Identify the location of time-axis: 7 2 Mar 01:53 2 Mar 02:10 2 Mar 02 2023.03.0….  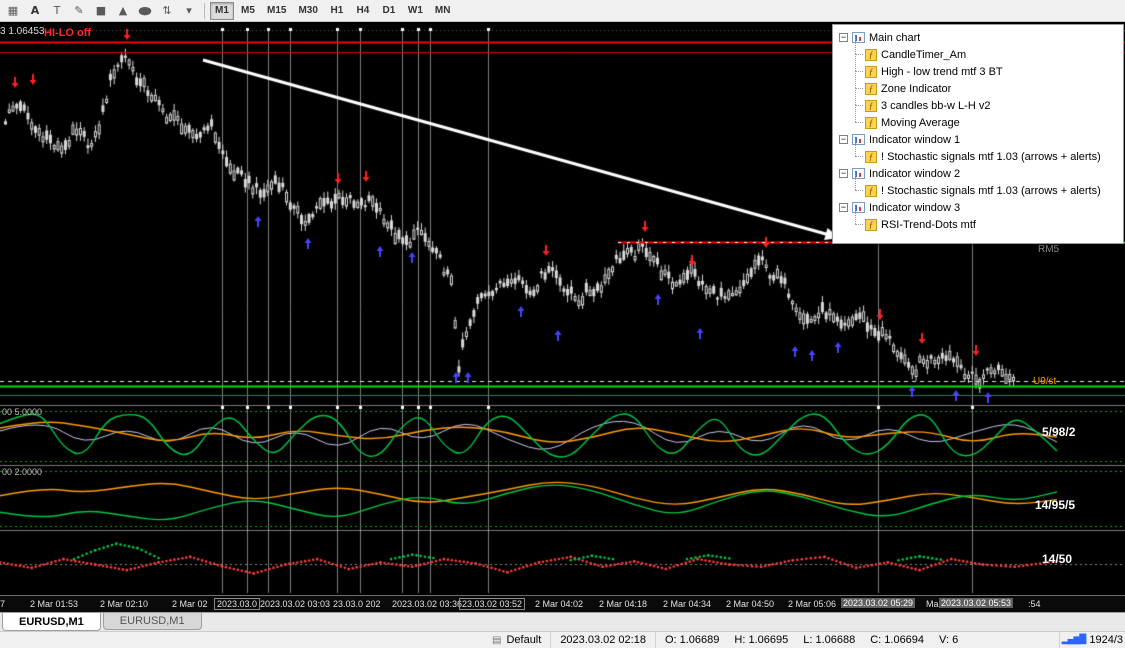
(562, 603).